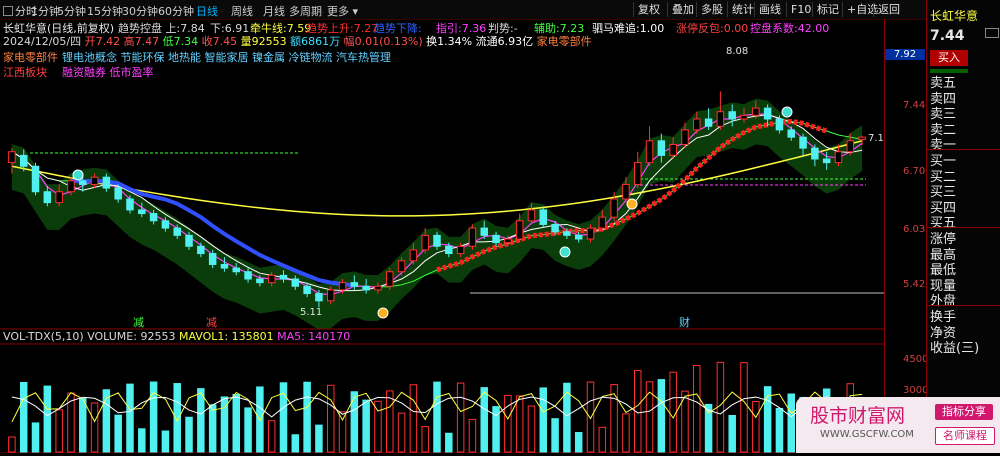  Describe the element at coordinates (108, 72) in the screenshot. I see `concept-tags-2: 融资融券 低市盈率` at that location.